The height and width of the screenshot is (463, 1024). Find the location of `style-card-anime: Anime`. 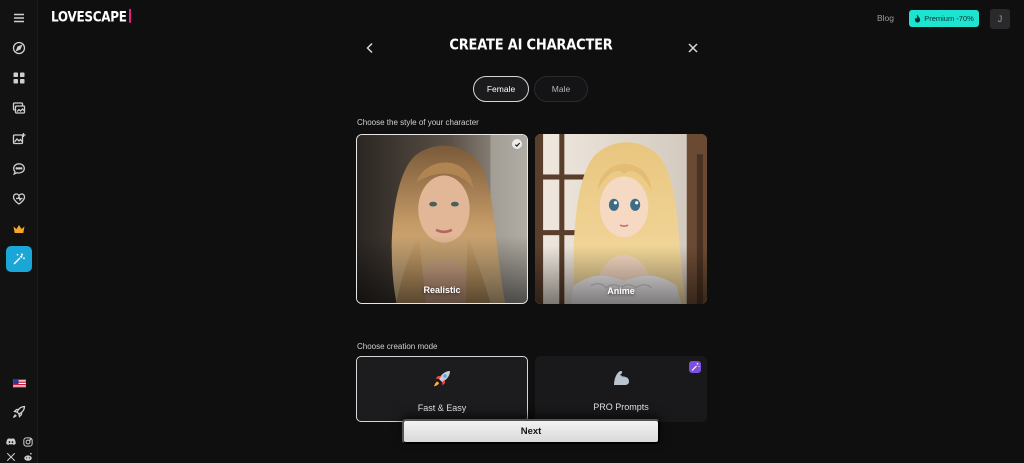

style-card-anime: Anime is located at coordinates (621, 219).